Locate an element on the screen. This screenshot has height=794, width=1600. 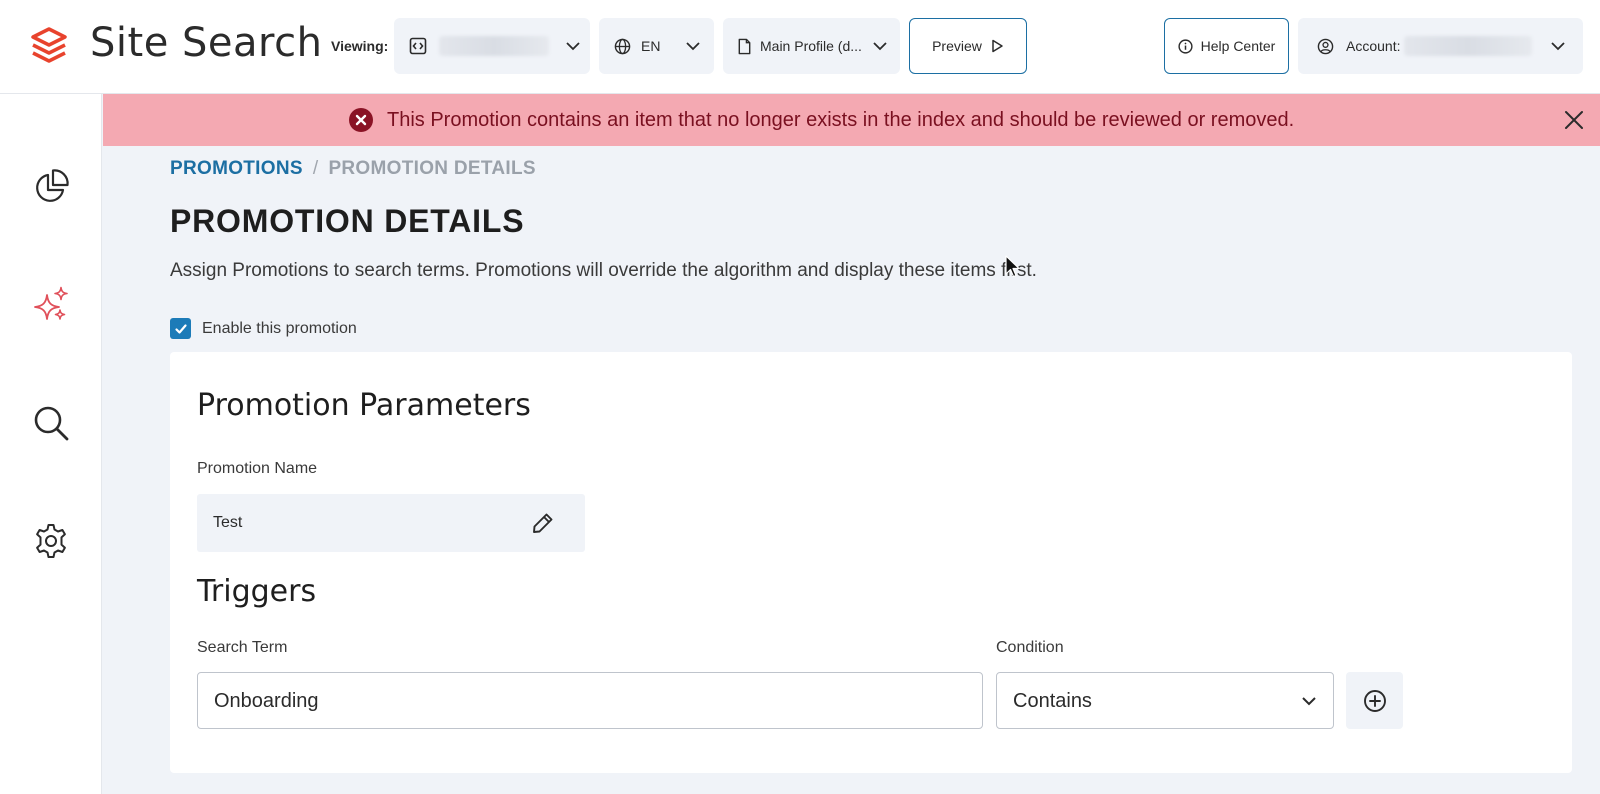
preview-button: Preview is located at coordinates (968, 46).